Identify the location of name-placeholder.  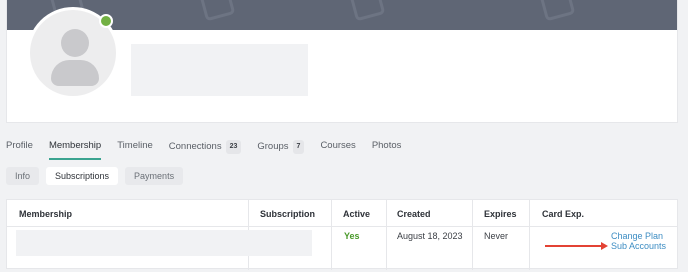
(219, 70).